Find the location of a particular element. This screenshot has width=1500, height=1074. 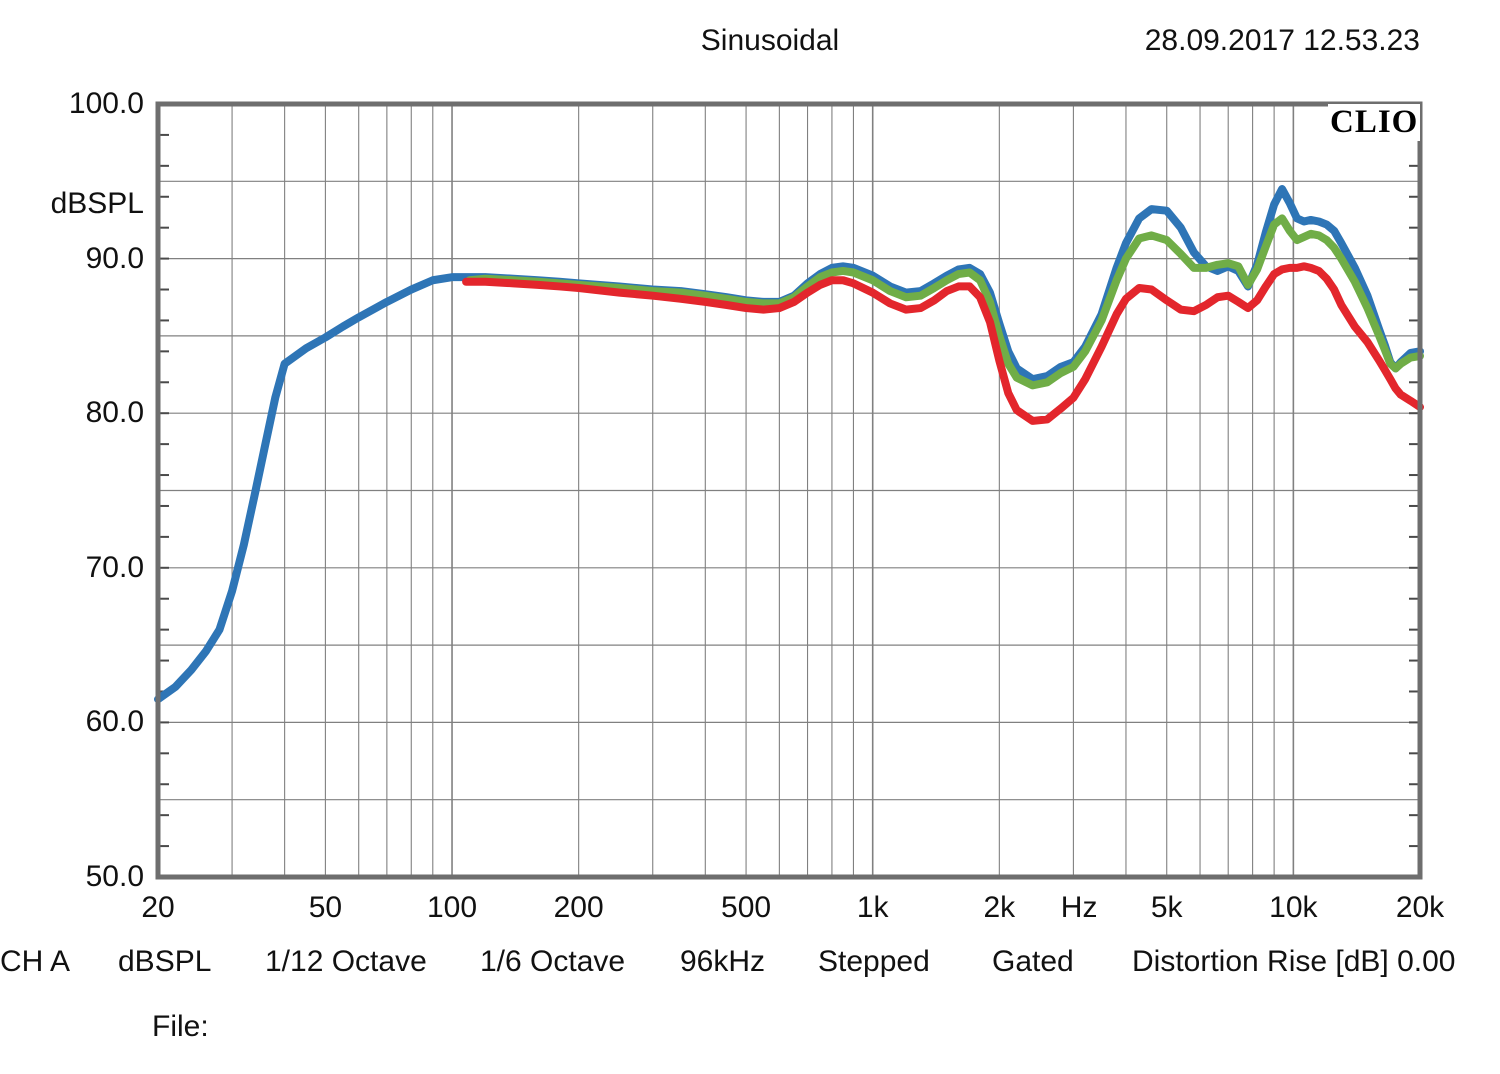

y-axis-tick-label: 50.0 is located at coordinates (114, 876).